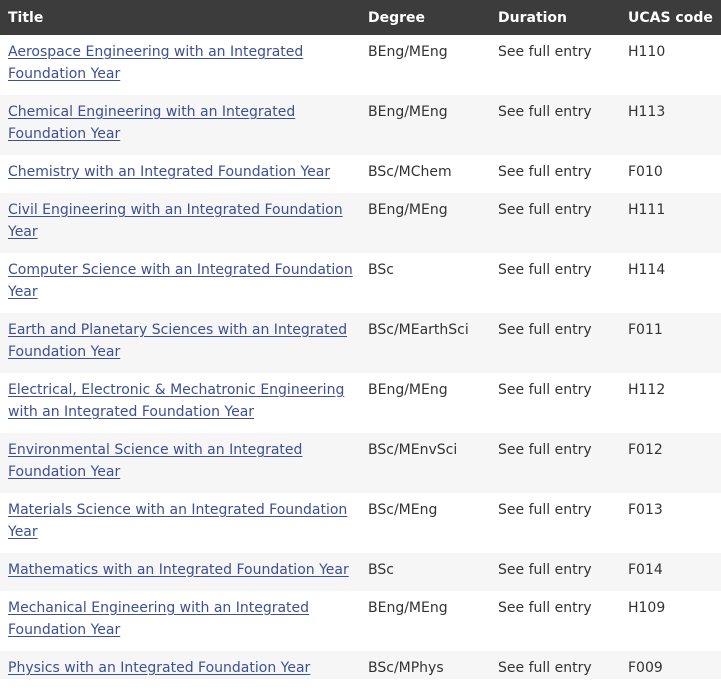  What do you see at coordinates (647, 608) in the screenshot?
I see `ucas-code-cell: H109` at bounding box center [647, 608].